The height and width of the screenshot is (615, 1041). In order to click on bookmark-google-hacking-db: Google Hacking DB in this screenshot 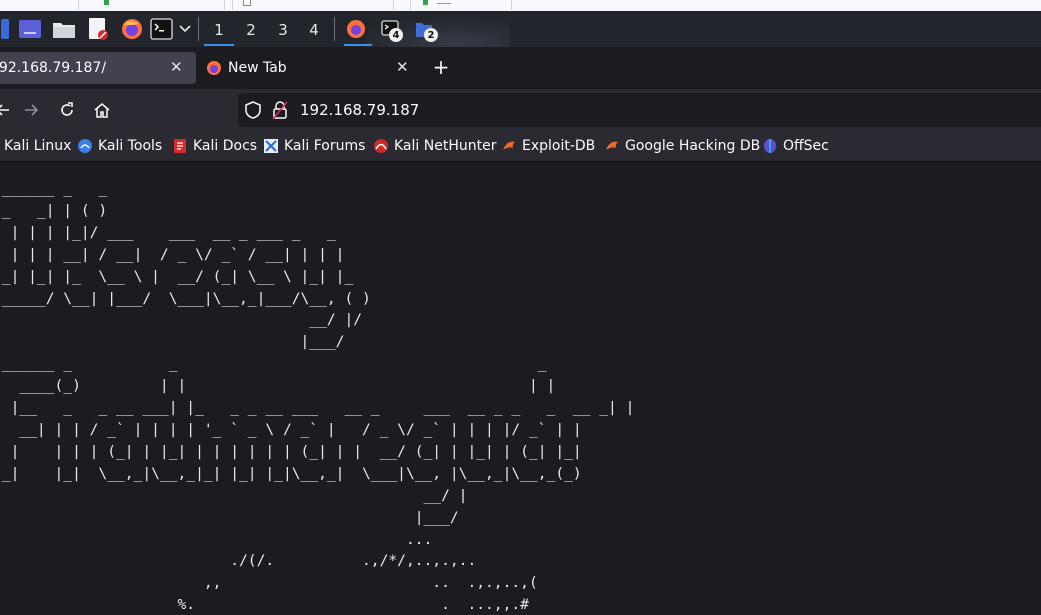, I will do `click(682, 146)`.